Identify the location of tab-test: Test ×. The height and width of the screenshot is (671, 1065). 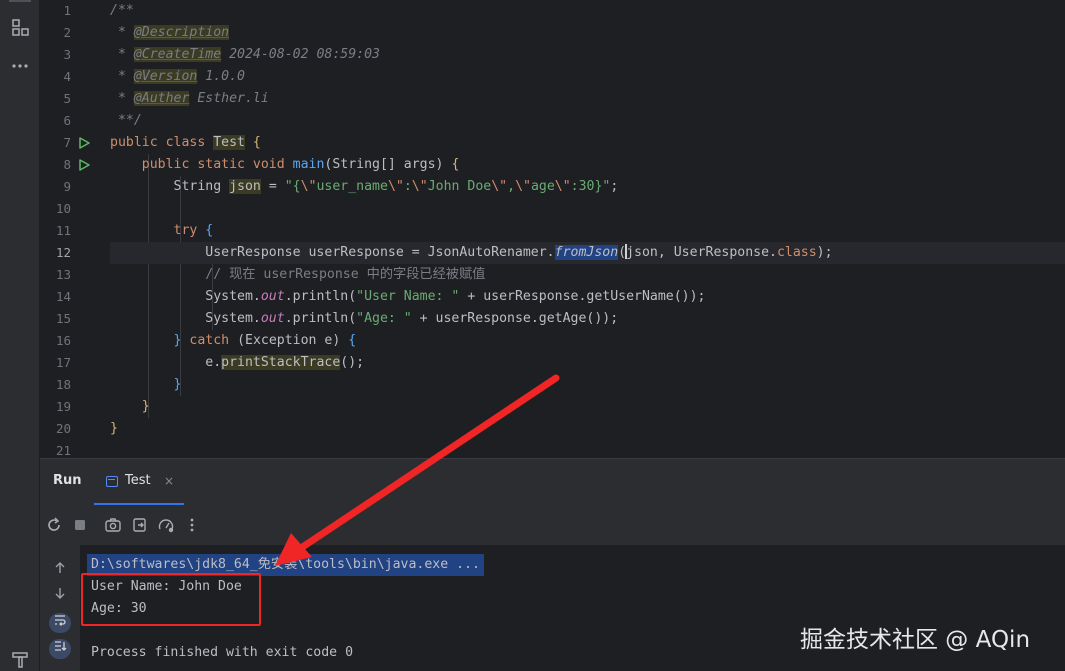
(139, 482).